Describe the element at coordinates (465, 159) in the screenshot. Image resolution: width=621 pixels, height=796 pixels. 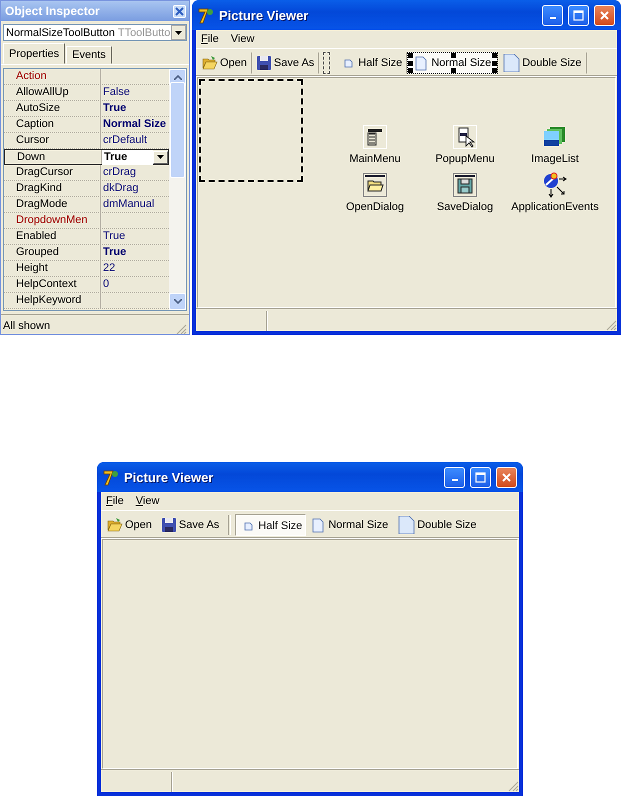
I see `component-label: PopupMenu` at that location.